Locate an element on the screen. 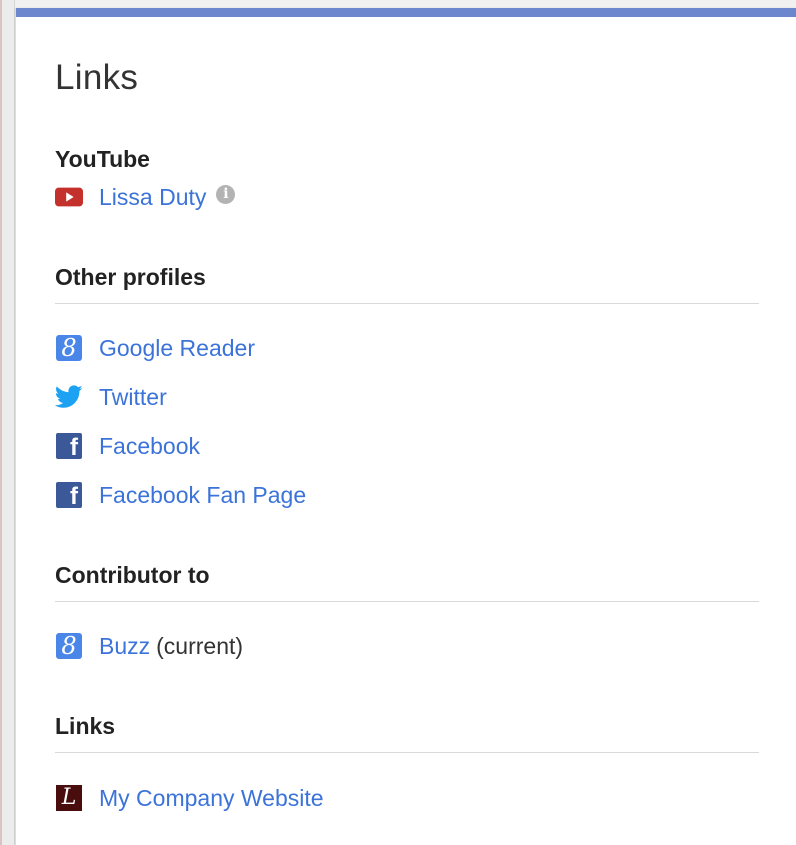  youtube-icon is located at coordinates (69, 197).